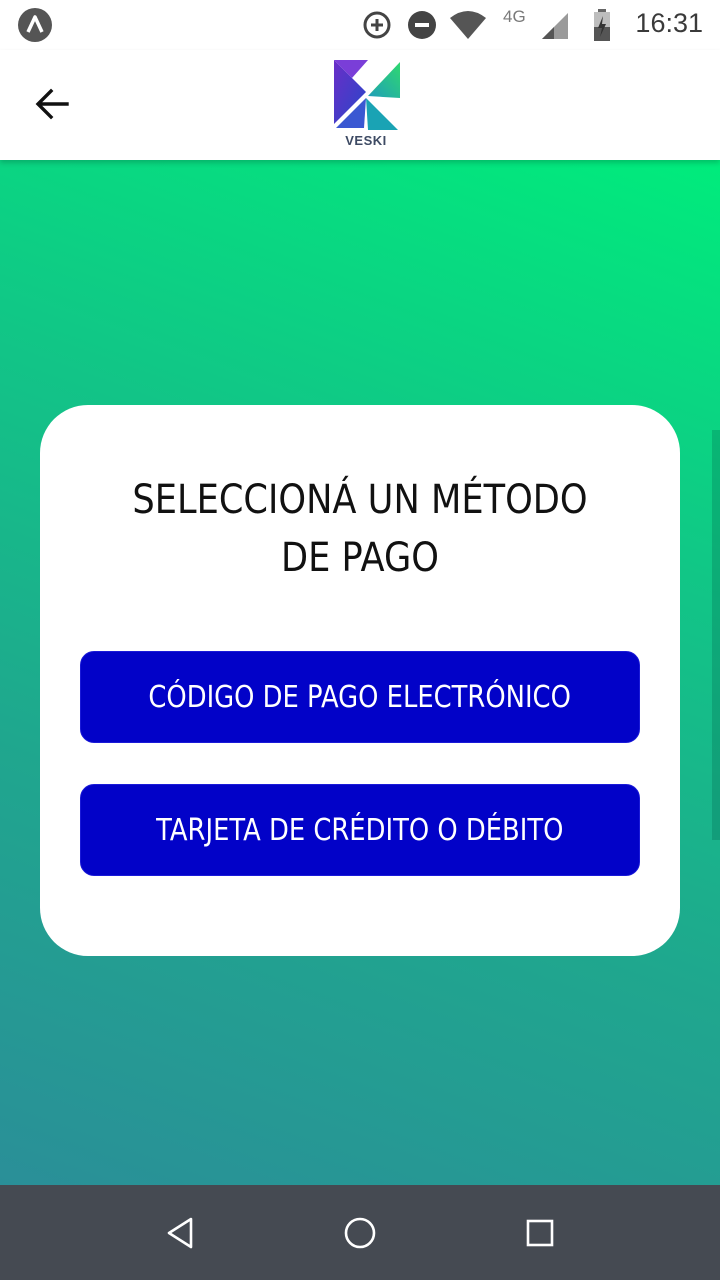 The width and height of the screenshot is (720, 1280). What do you see at coordinates (514, 16) in the screenshot?
I see `network-type-label: 4G` at bounding box center [514, 16].